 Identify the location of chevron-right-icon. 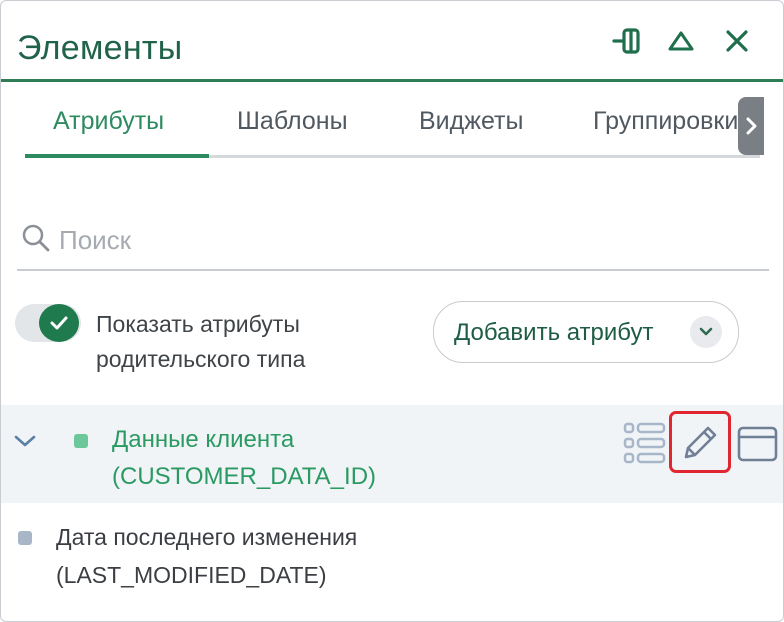
(751, 126).